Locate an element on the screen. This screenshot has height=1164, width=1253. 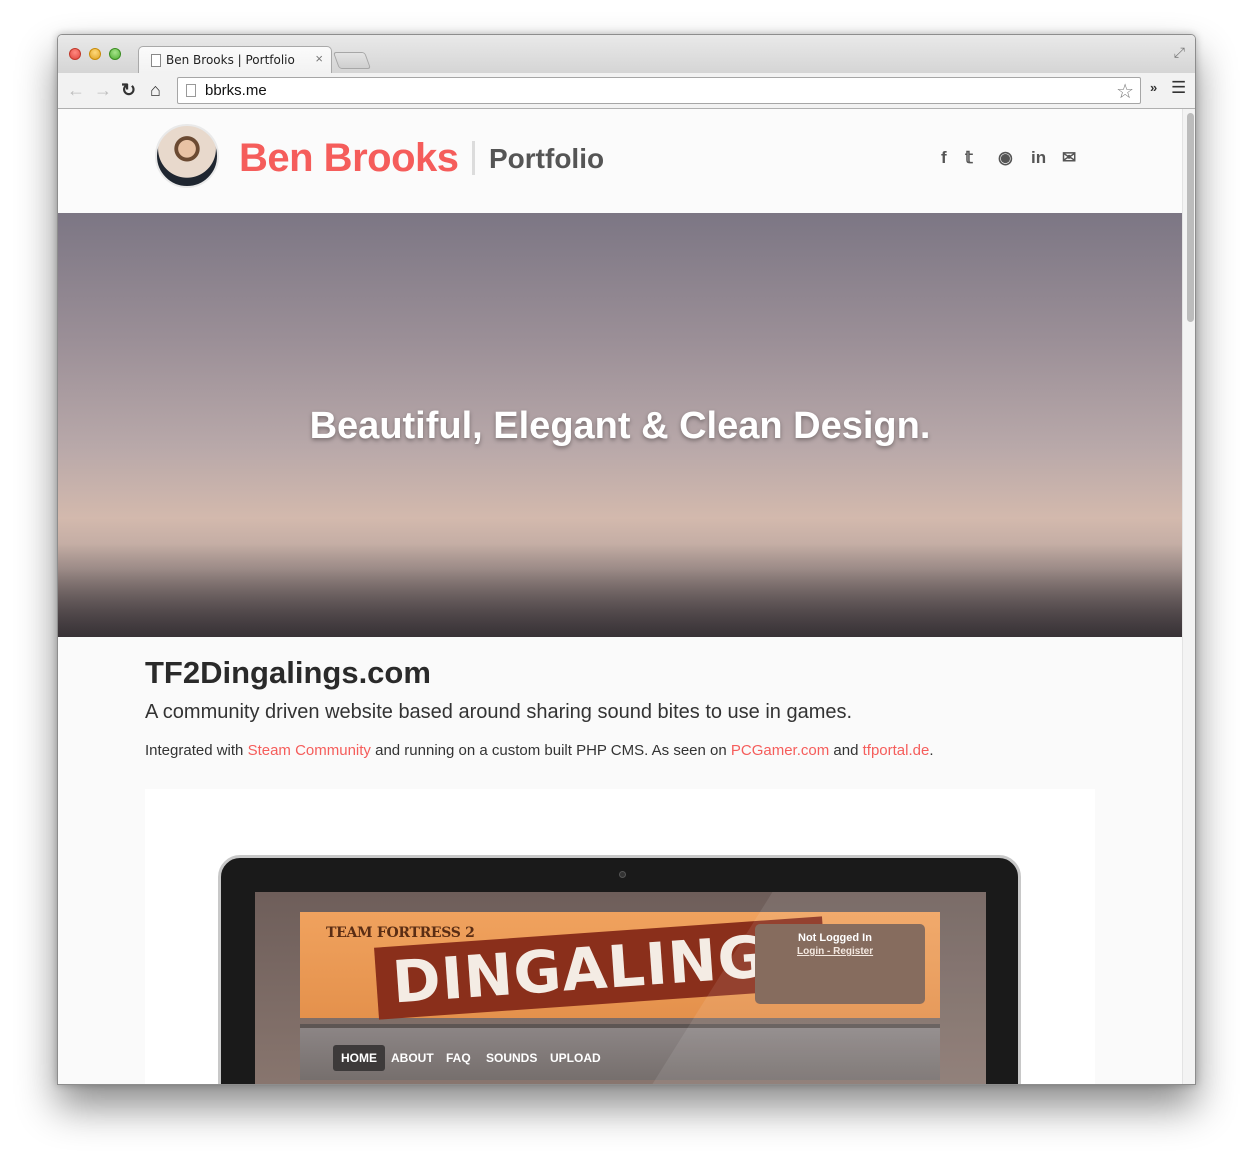
tab-close-icon: × is located at coordinates (319, 58).